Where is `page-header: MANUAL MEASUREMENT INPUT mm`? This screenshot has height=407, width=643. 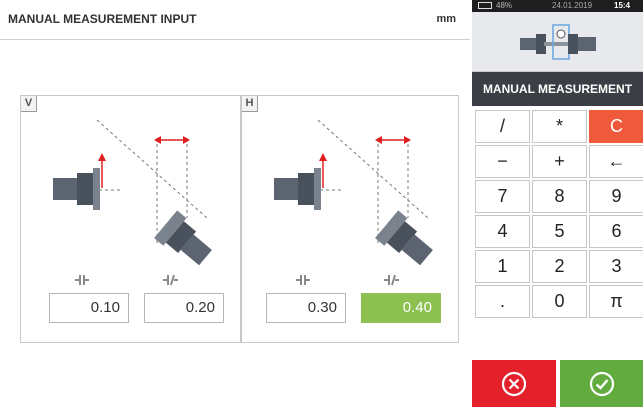 page-header: MANUAL MEASUREMENT INPUT mm is located at coordinates (235, 20).